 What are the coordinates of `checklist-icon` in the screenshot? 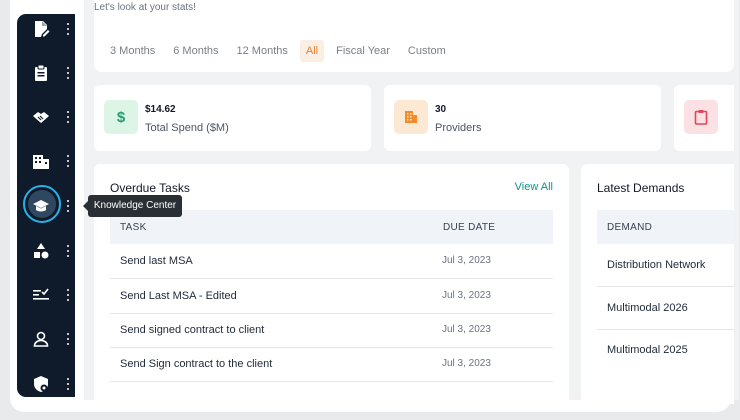 It's located at (41, 295).